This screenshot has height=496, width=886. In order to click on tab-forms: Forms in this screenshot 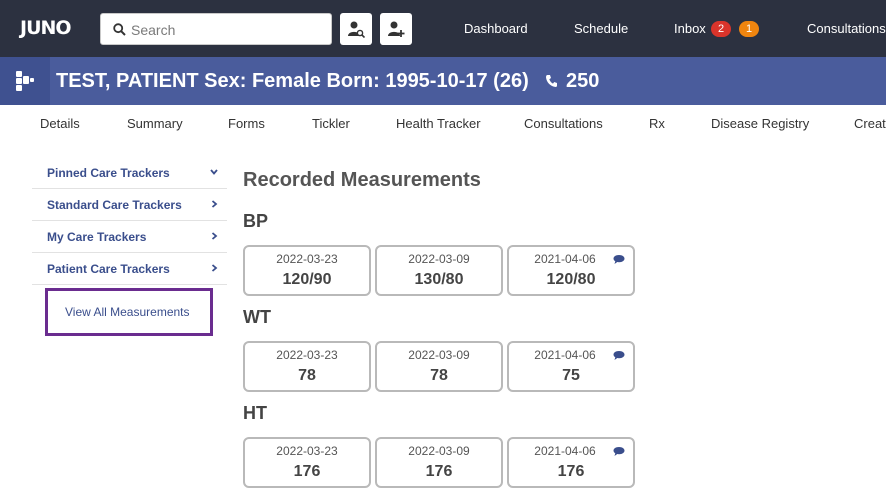, I will do `click(246, 123)`.